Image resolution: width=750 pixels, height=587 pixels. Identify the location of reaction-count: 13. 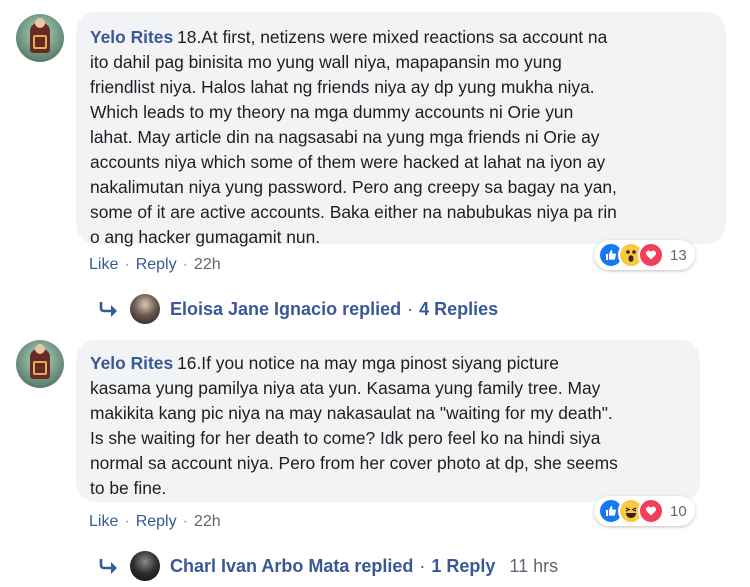
(678, 255).